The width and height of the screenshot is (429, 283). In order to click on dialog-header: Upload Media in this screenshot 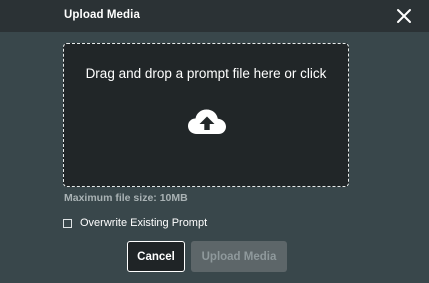, I will do `click(214, 16)`.